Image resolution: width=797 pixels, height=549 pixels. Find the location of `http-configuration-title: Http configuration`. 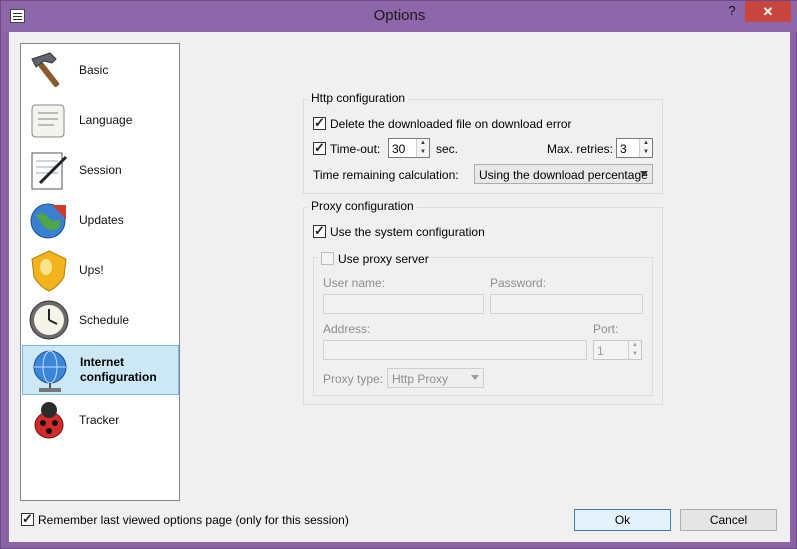

http-configuration-title: Http configuration is located at coordinates (358, 98).